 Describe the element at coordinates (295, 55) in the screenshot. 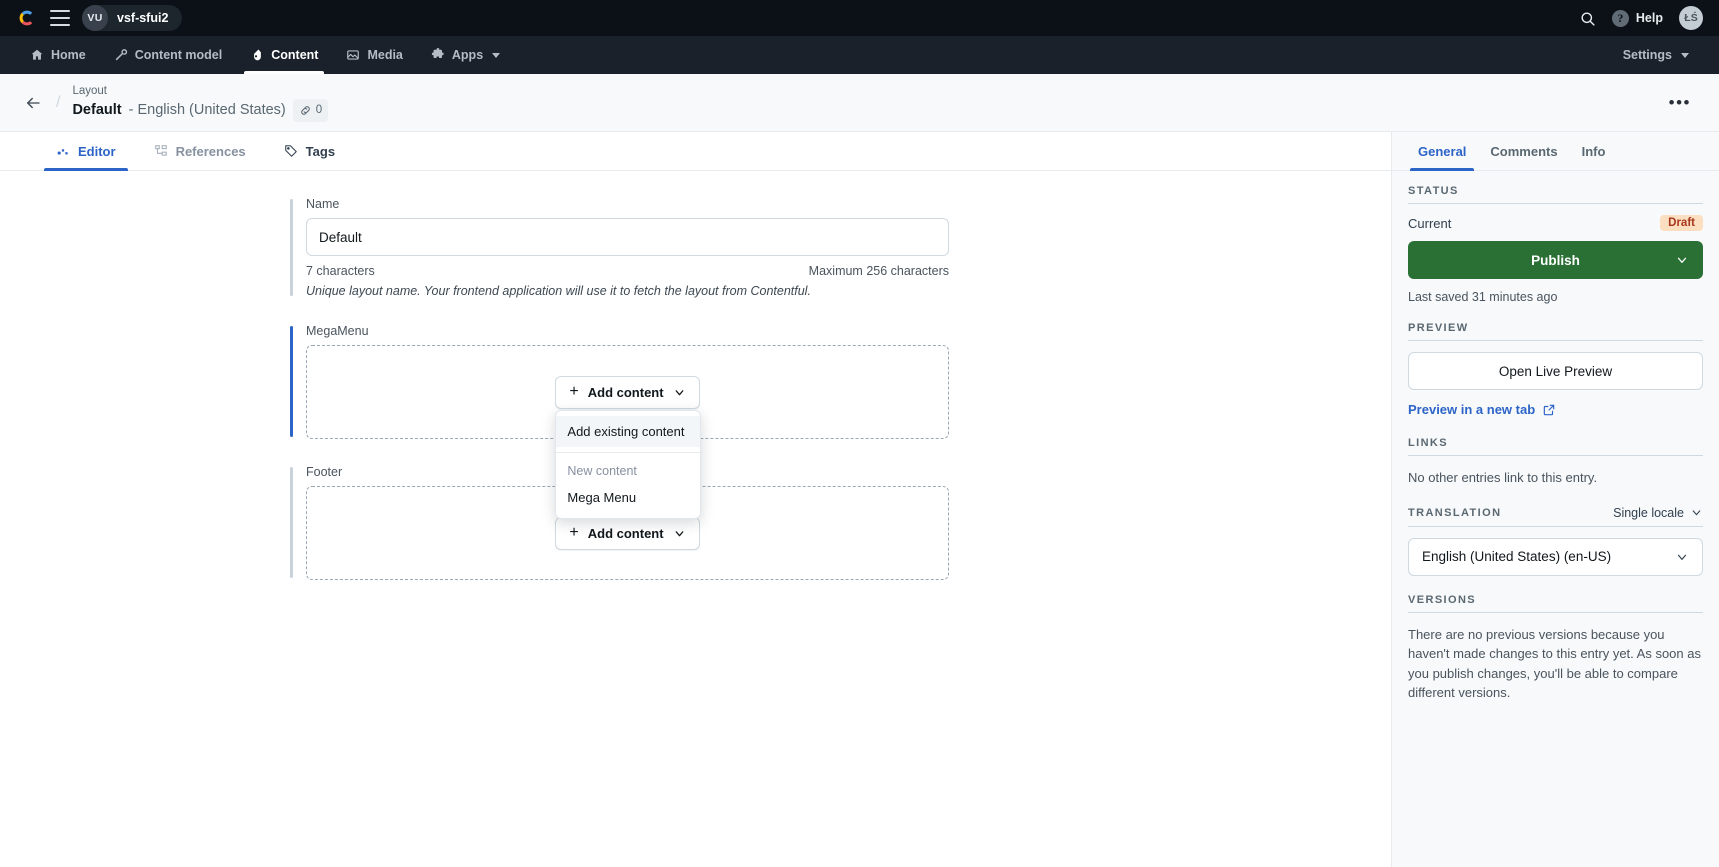

I see `nav-item-label: Content` at that location.